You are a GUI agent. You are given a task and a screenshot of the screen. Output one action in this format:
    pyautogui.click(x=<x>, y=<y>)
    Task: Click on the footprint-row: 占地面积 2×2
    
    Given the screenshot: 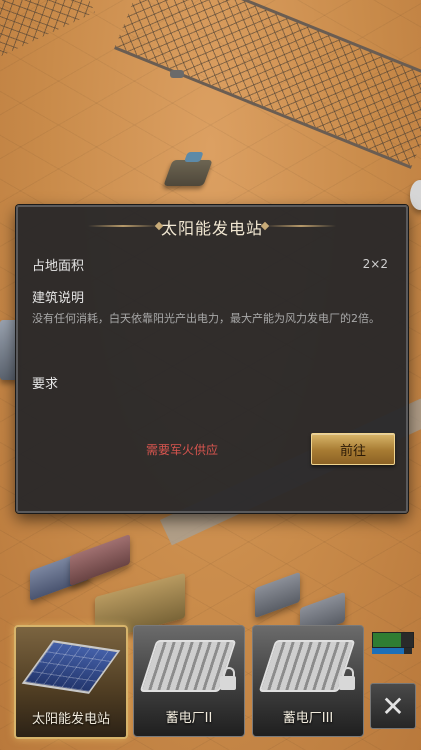 What is the action you would take?
    pyautogui.click(x=210, y=264)
    